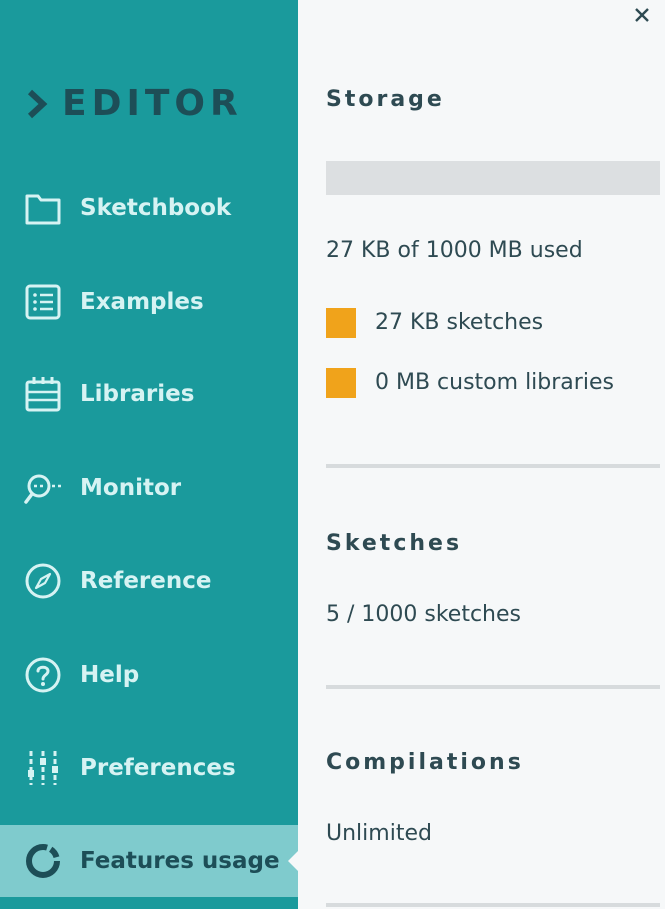  I want to click on libraries-icon, so click(43, 394).